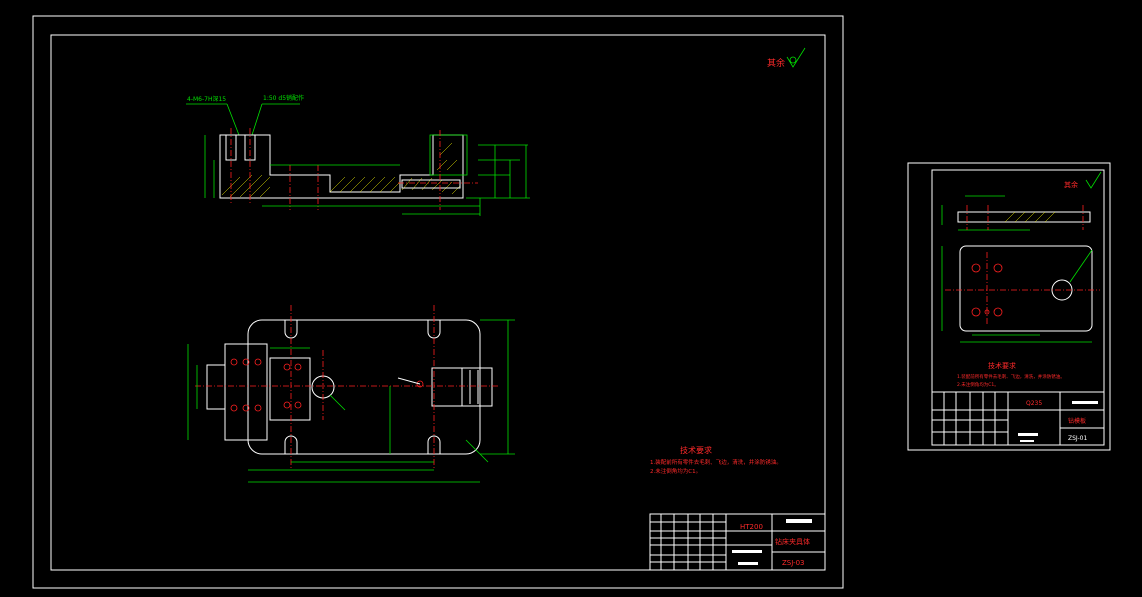  I want to click on thumb-outer-border, so click(1009, 306).